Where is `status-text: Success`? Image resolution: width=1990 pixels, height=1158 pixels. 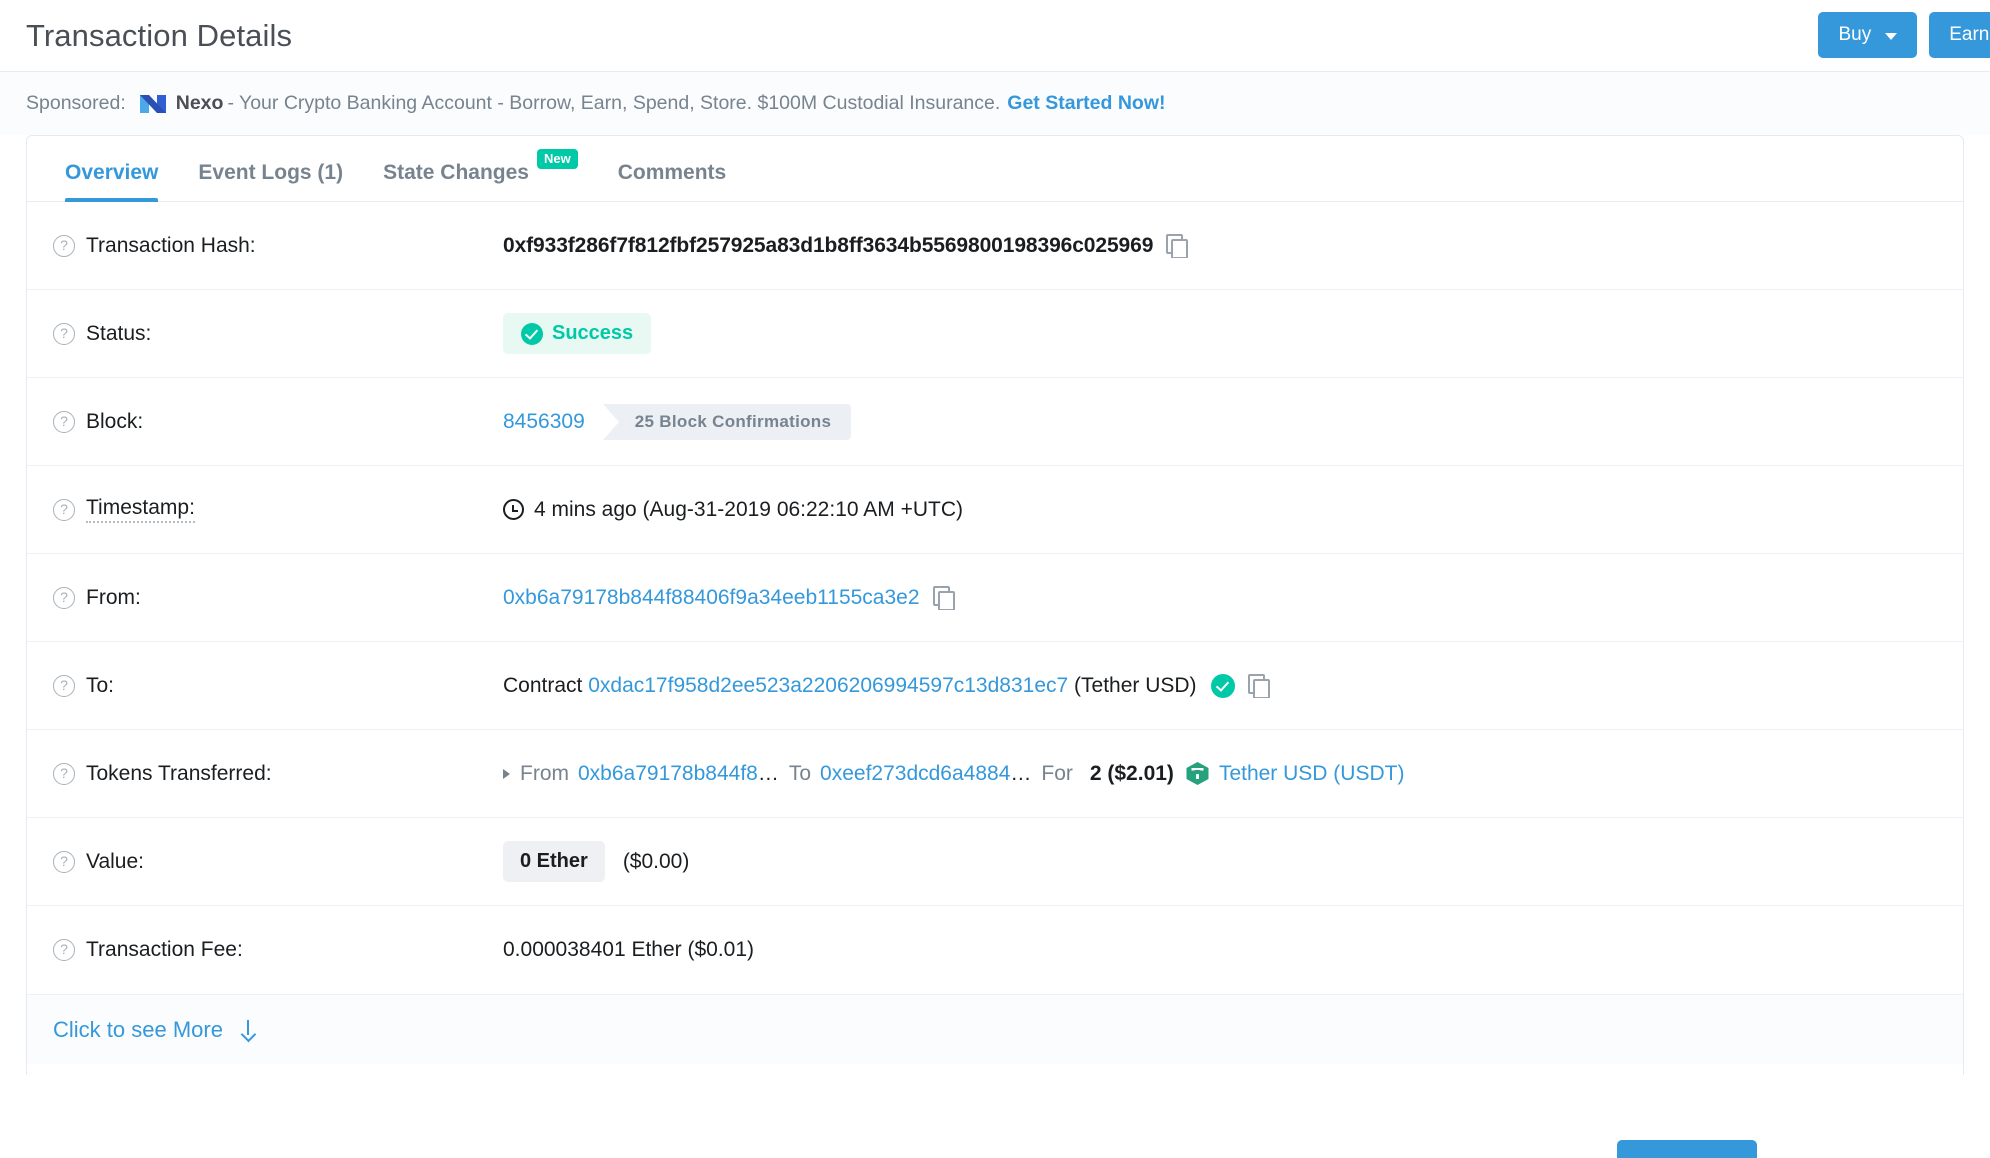
status-text: Success is located at coordinates (593, 333).